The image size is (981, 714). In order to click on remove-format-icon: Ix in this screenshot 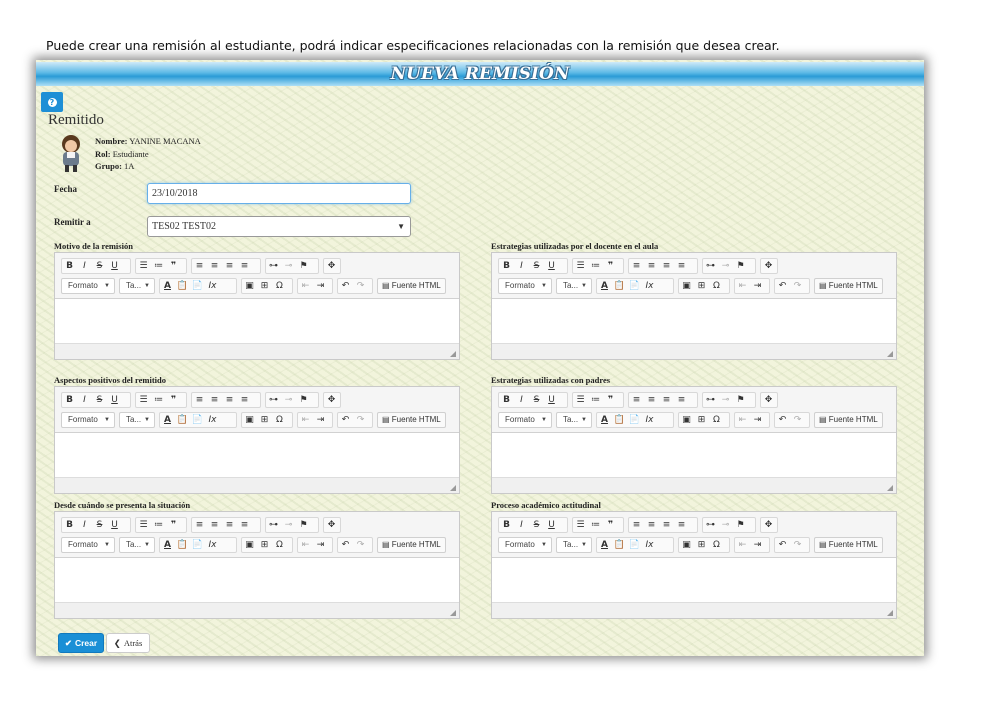, I will do `click(649, 286)`.